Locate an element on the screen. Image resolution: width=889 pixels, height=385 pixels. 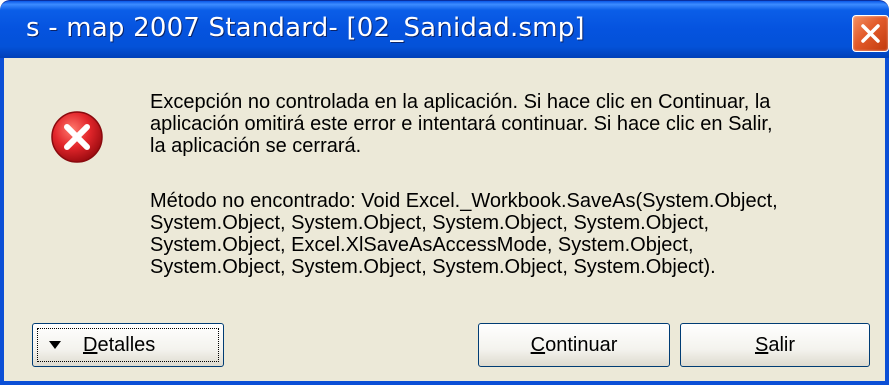
continue-button-label: Continuar is located at coordinates (574, 344).